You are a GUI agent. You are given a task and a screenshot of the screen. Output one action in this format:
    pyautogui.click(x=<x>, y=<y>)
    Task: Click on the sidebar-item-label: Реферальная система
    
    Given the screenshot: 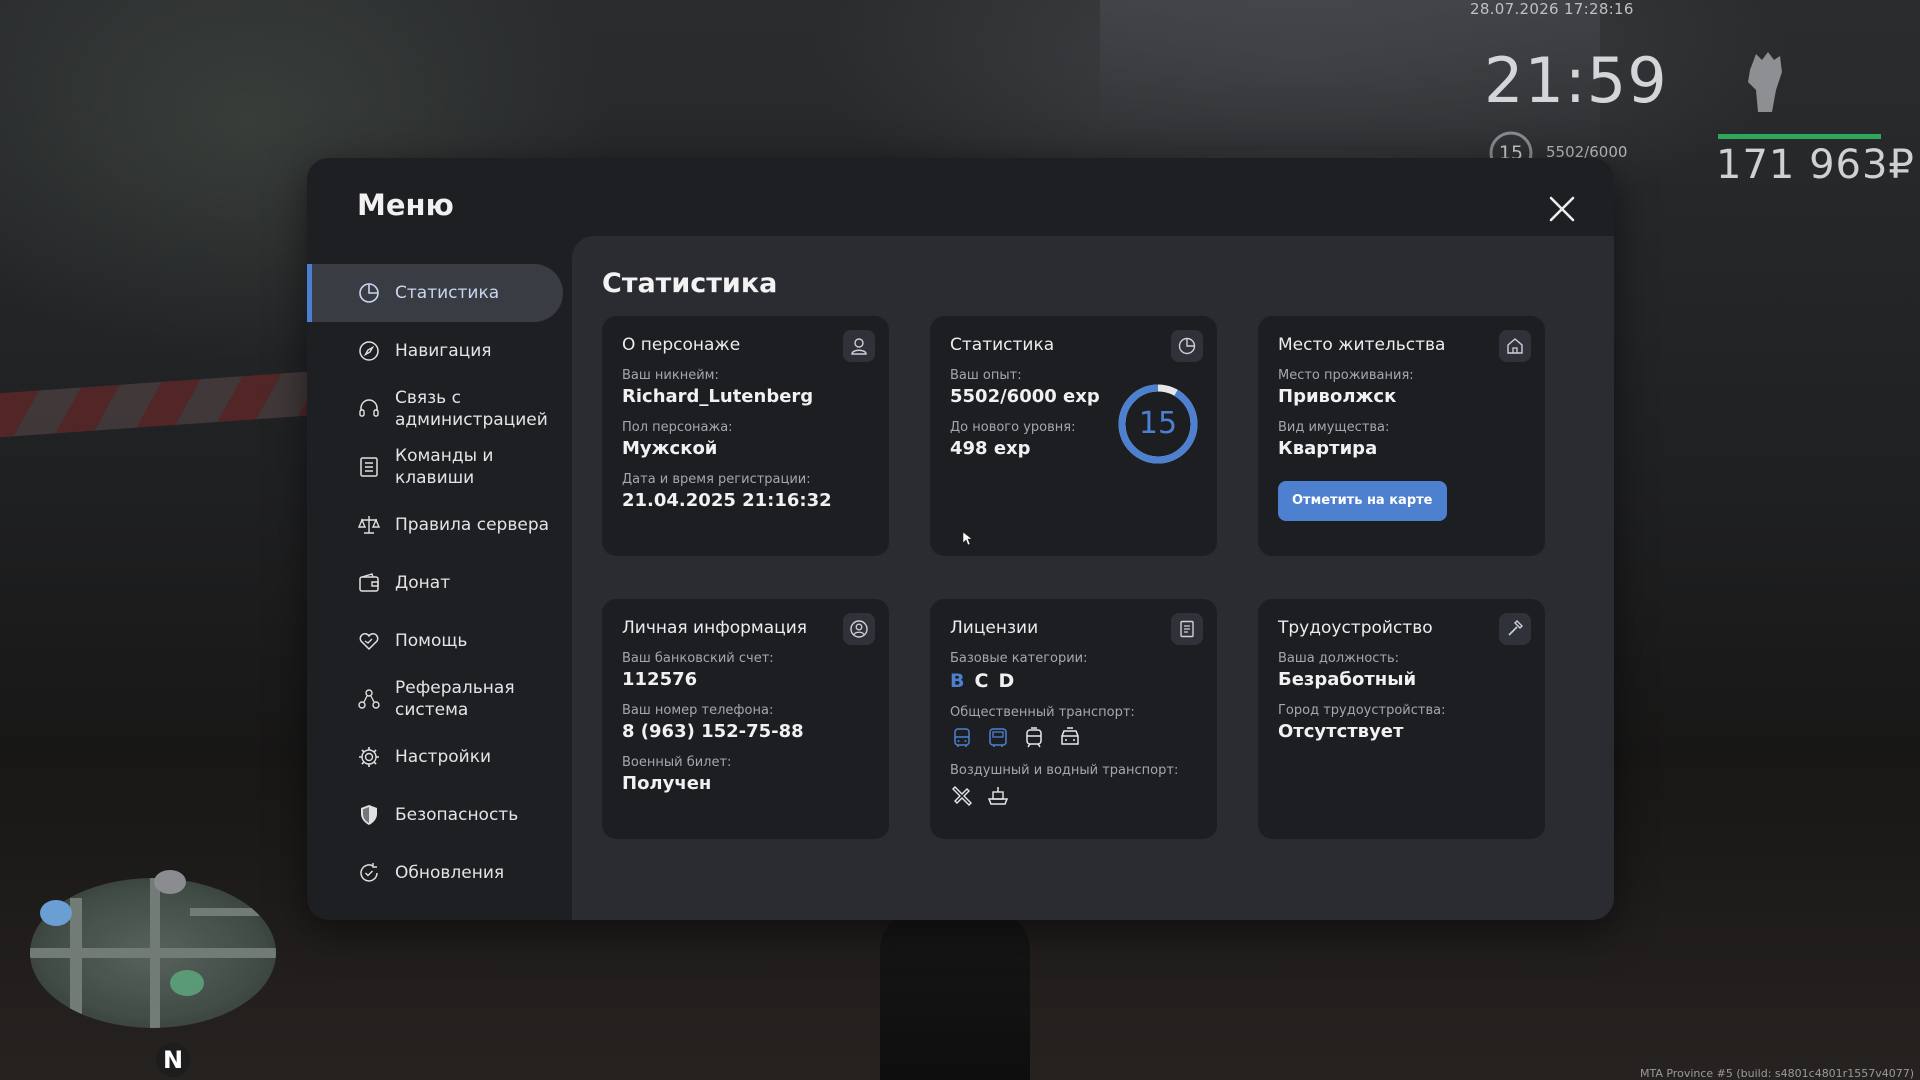 What is the action you would take?
    pyautogui.click(x=455, y=699)
    